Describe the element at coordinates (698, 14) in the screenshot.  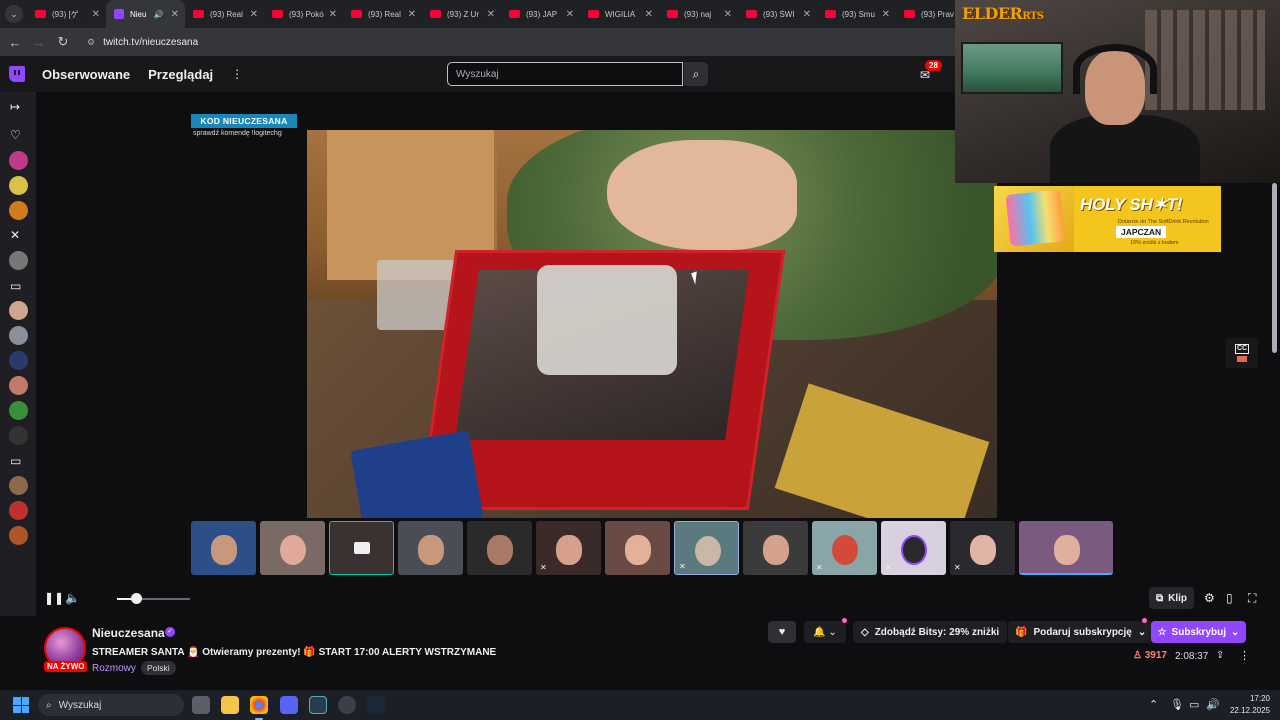
I see `browser-tab: (93) naj ✕` at that location.